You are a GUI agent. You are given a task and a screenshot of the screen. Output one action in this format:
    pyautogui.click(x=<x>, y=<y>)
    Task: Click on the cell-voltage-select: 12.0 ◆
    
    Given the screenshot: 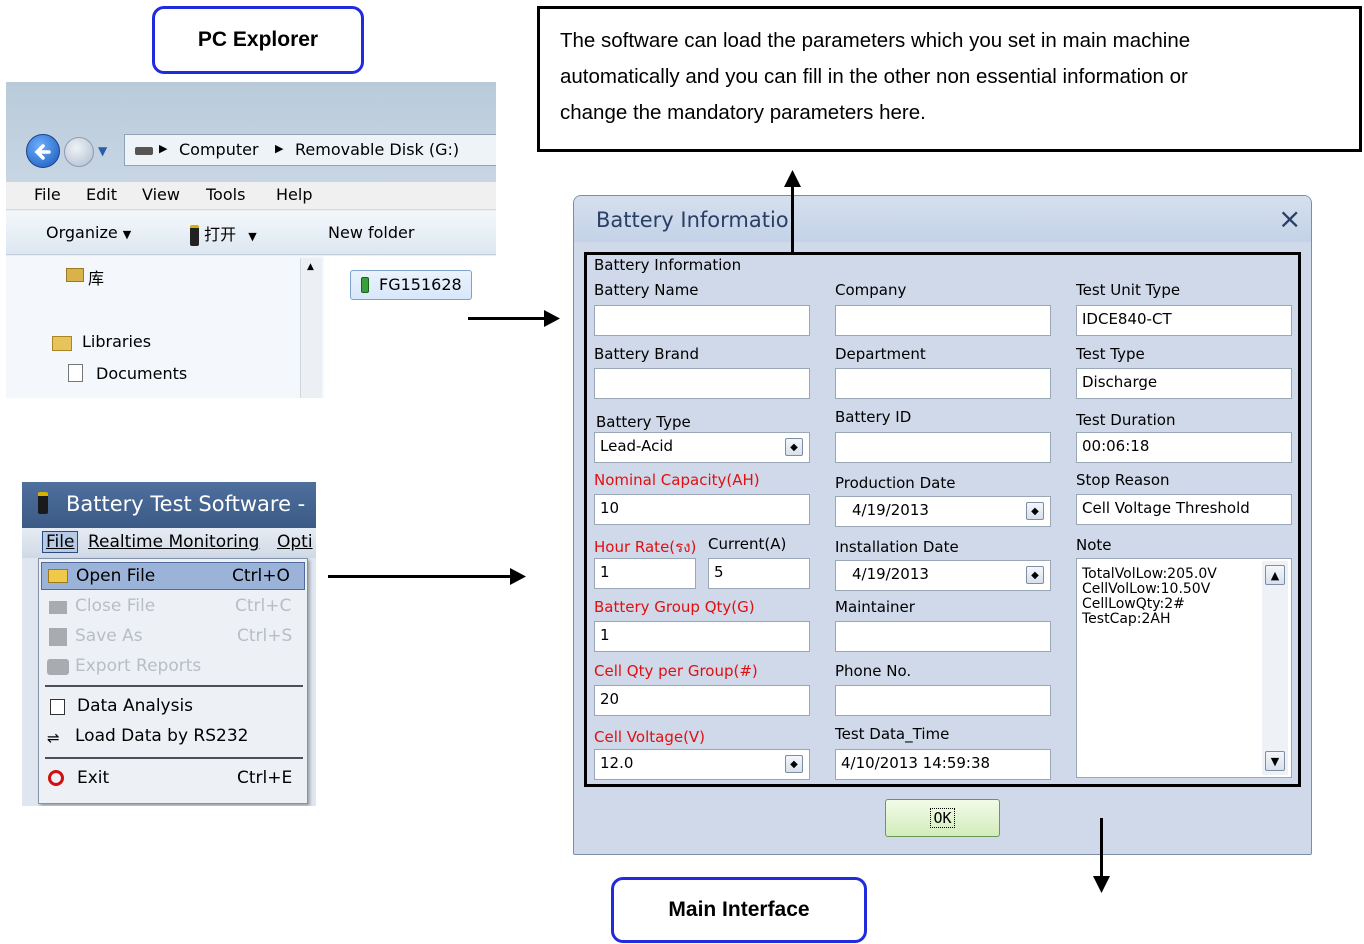 What is the action you would take?
    pyautogui.click(x=702, y=764)
    